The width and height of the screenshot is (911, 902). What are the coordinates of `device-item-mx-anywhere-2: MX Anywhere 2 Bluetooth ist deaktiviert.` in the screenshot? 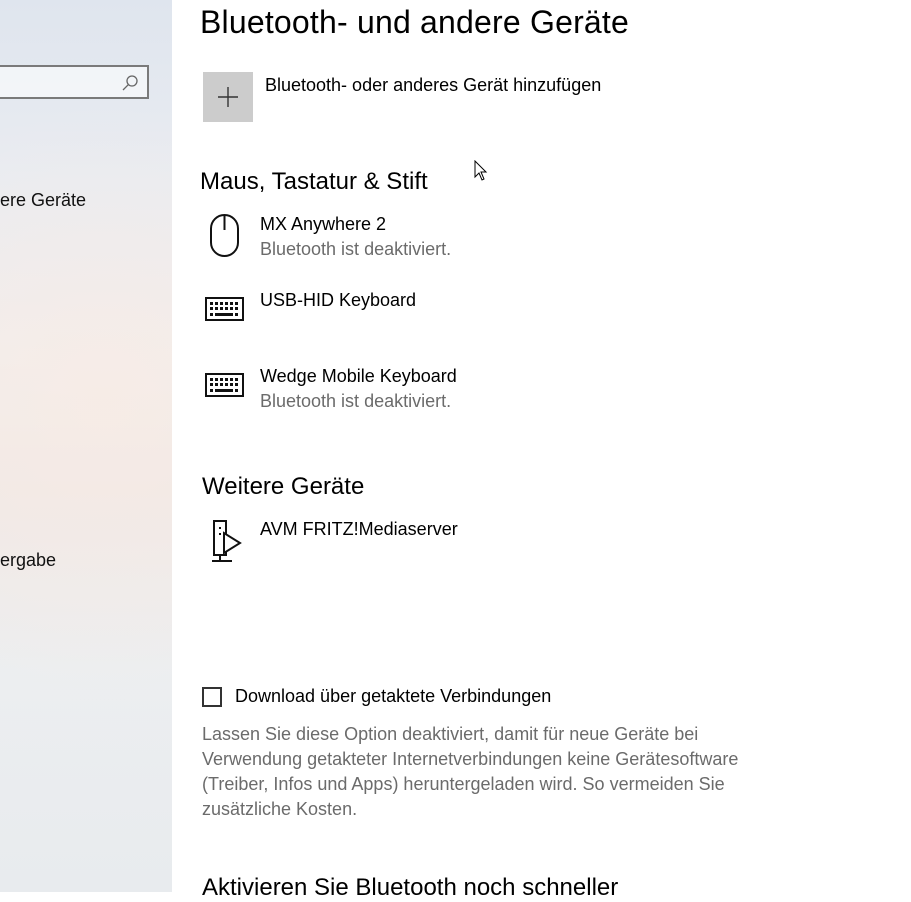 It's located at (412, 244).